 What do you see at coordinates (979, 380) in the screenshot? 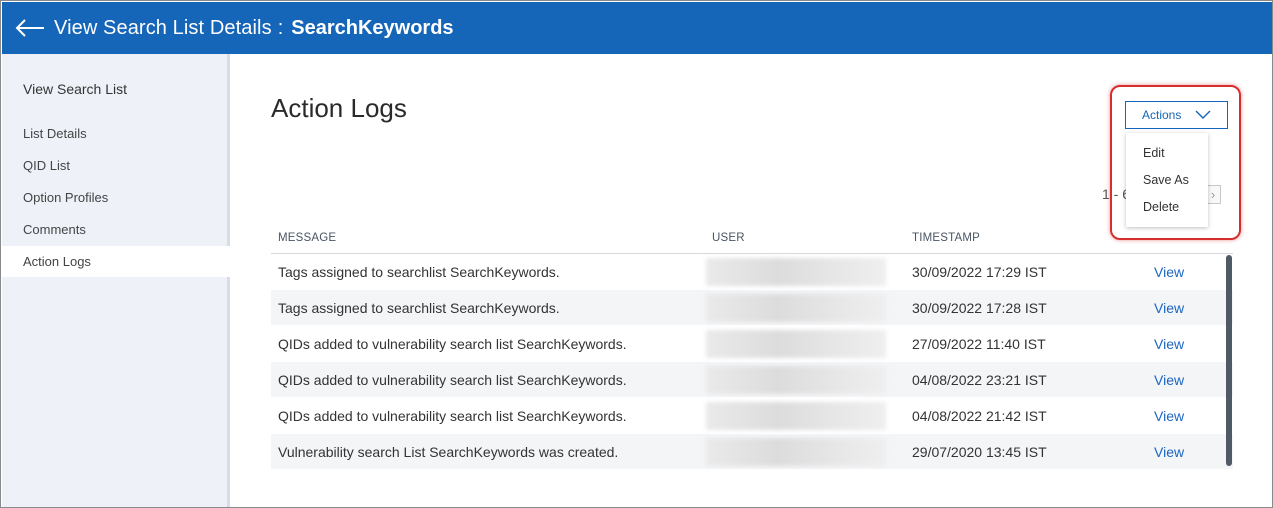
I see `log-timestamp: 04/08/2022 23:21 IST` at bounding box center [979, 380].